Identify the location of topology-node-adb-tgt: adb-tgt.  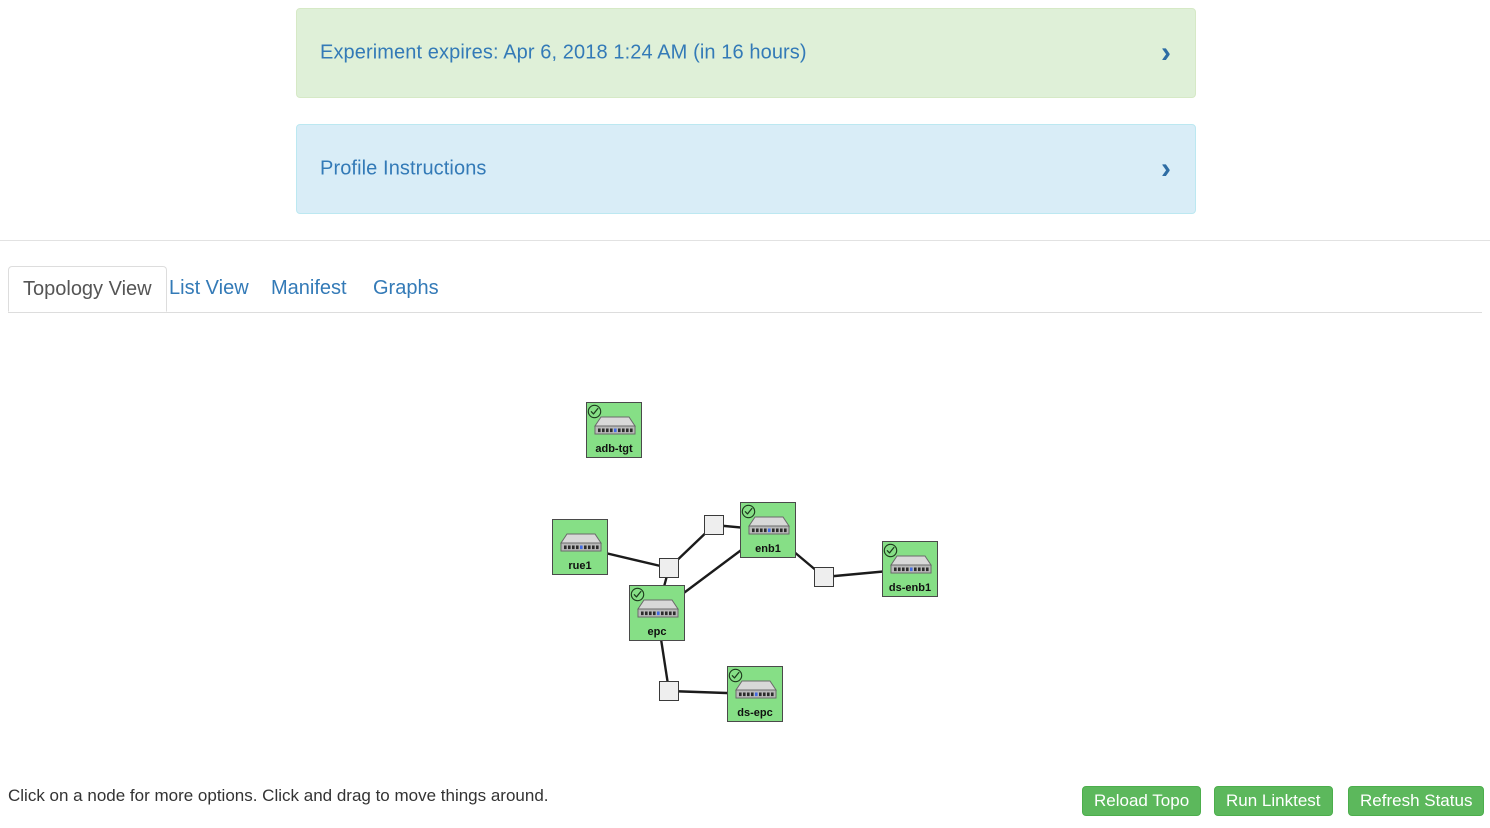
(614, 430).